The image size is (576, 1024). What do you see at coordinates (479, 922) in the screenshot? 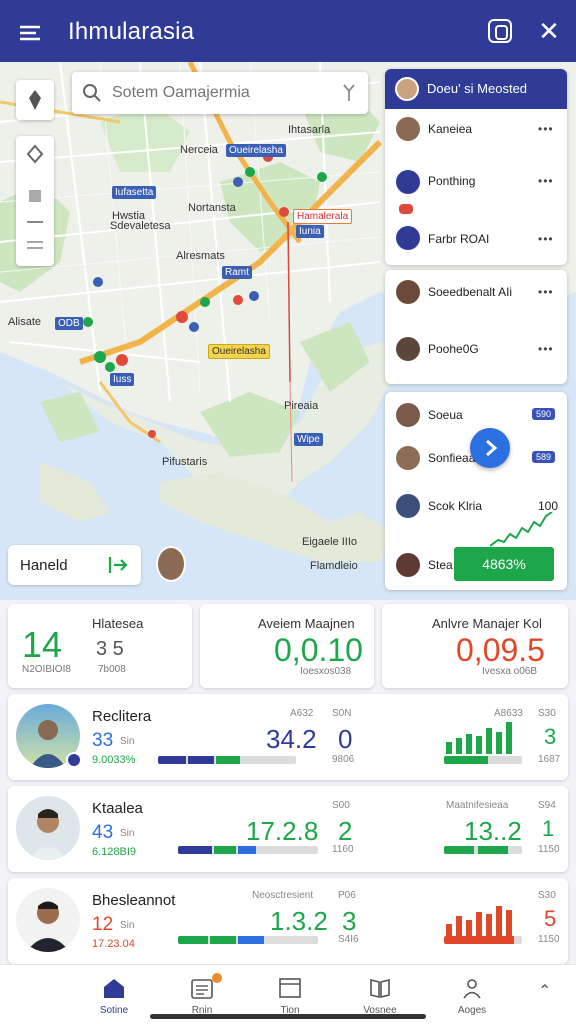
I see `row-bar-chart` at bounding box center [479, 922].